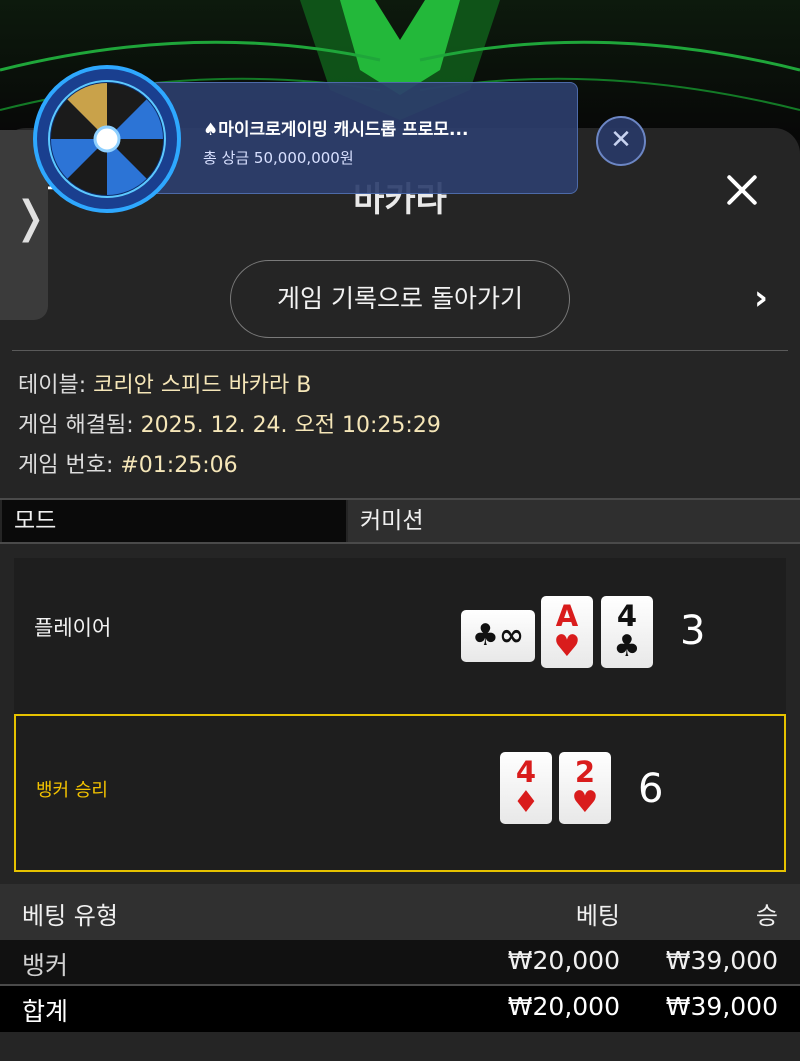  Describe the element at coordinates (56, 385) in the screenshot. I see `table-label: 테이블:` at that location.